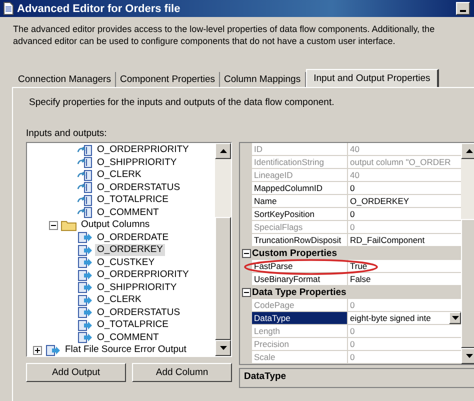 The width and height of the screenshot is (474, 401). I want to click on minimize-icon, so click(463, 11).